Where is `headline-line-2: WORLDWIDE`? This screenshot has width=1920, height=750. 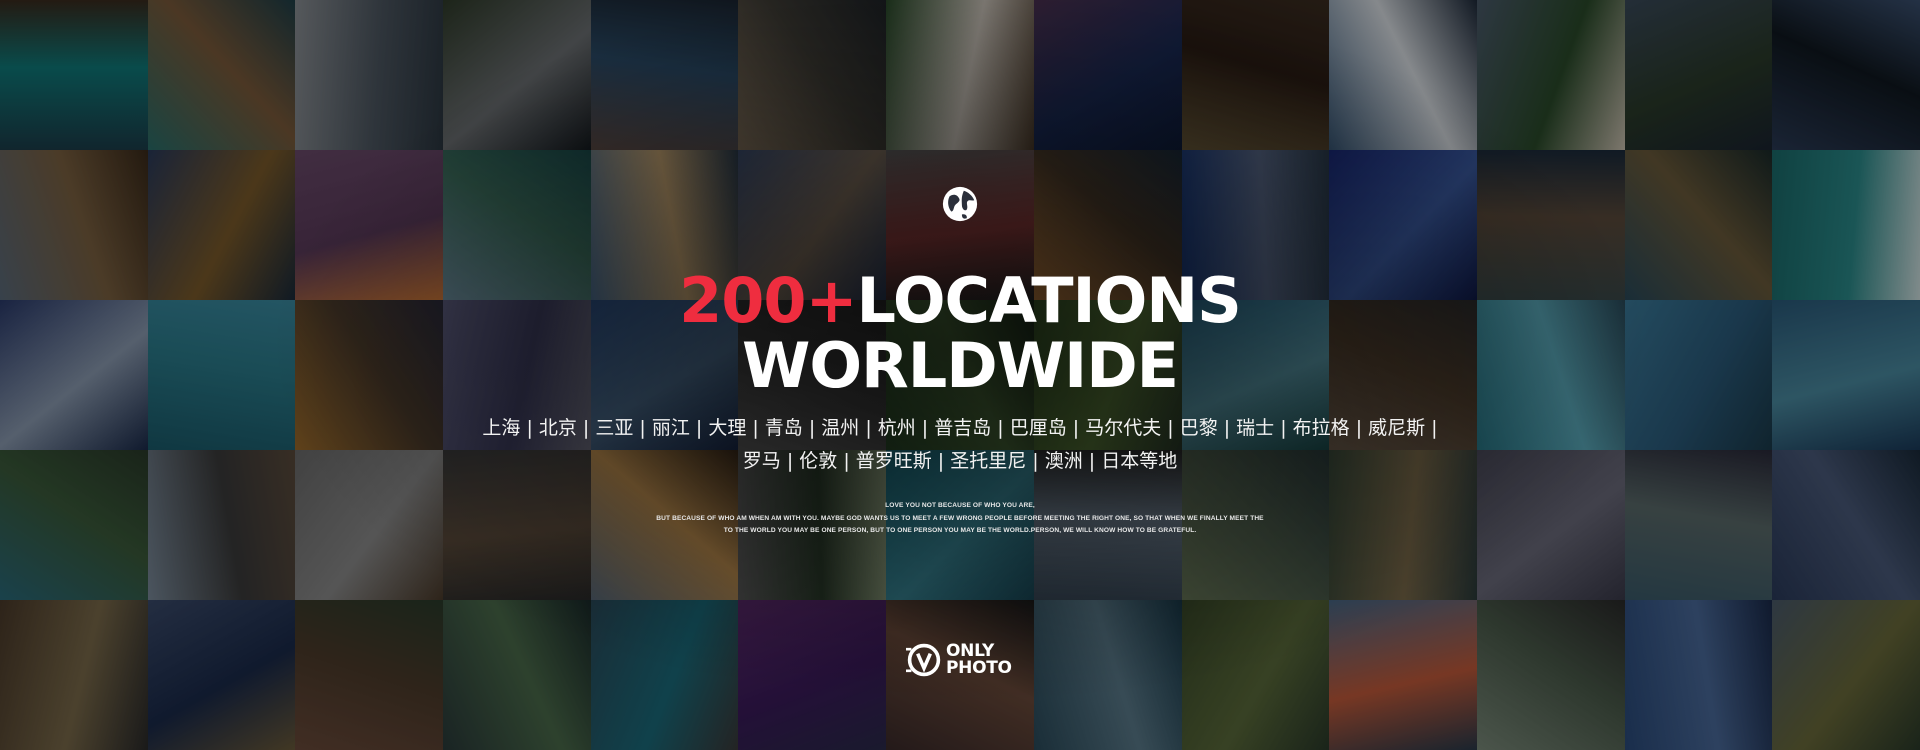
headline-line-2: WORLDWIDE is located at coordinates (960, 365).